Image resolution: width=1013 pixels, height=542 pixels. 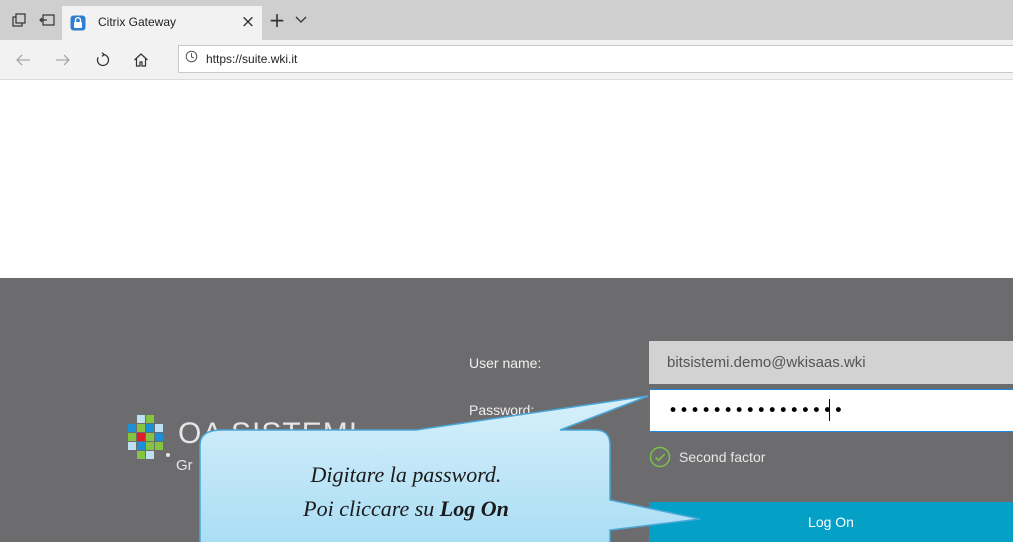 I want to click on callout-line-2: Poi cliccare su Log On, so click(x=406, y=509).